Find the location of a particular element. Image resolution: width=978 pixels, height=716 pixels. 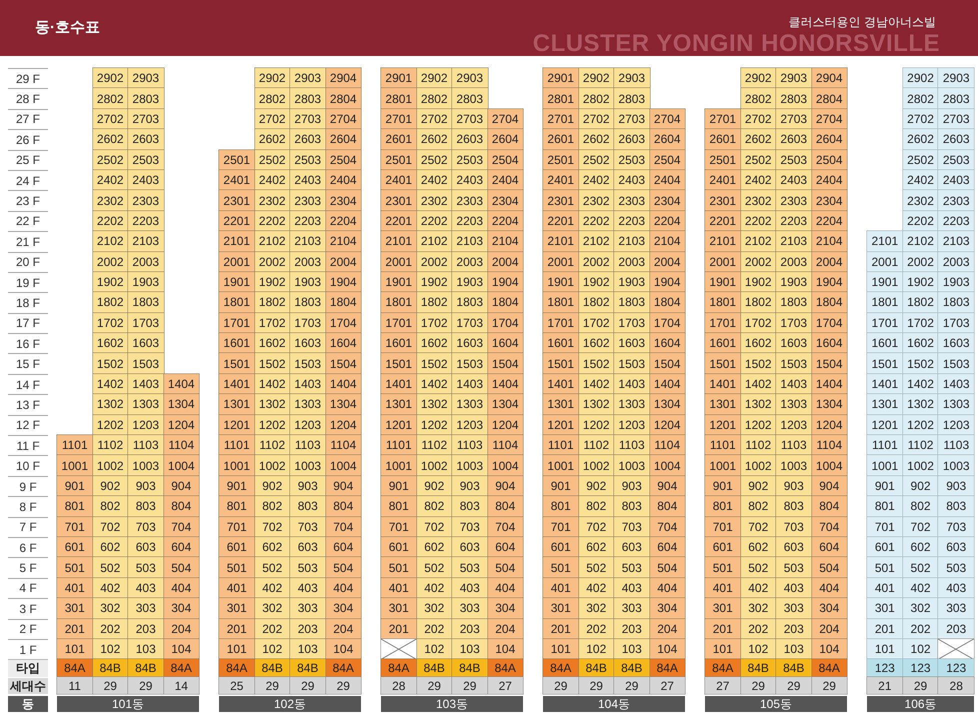

unit-cell: 502 is located at coordinates (920, 567).